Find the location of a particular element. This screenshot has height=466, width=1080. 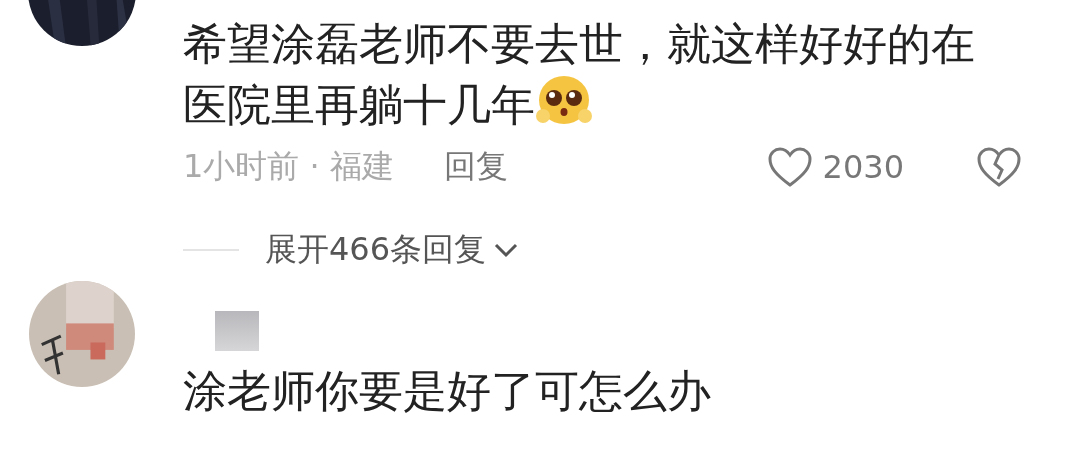

comment-meta: 1小时前 · 福建 is located at coordinates (288, 166).